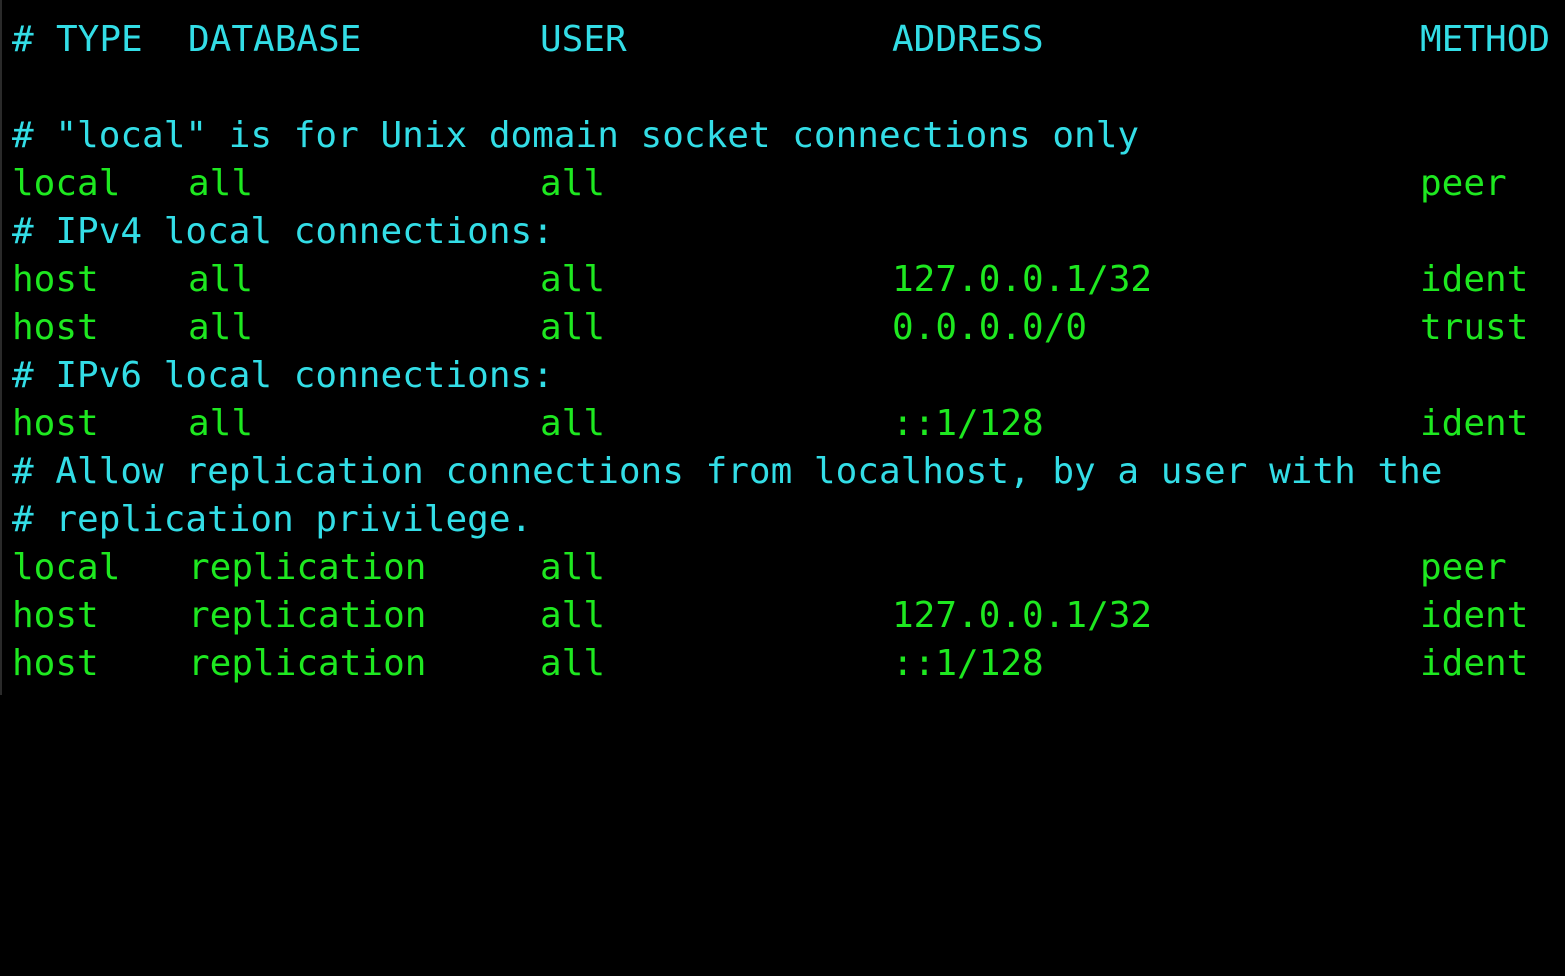  What do you see at coordinates (1474, 327) in the screenshot?
I see `entry-method: trust` at bounding box center [1474, 327].